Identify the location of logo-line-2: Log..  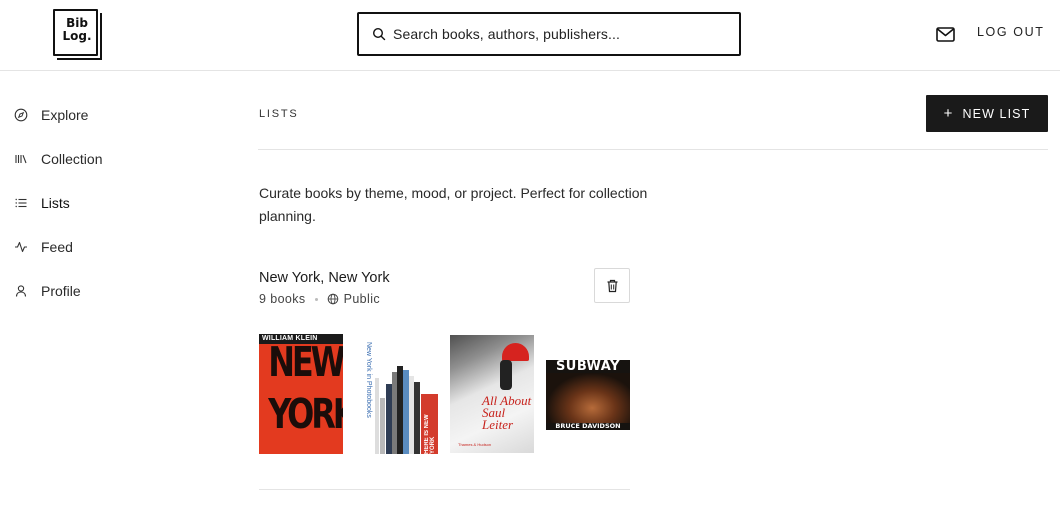
(77, 36).